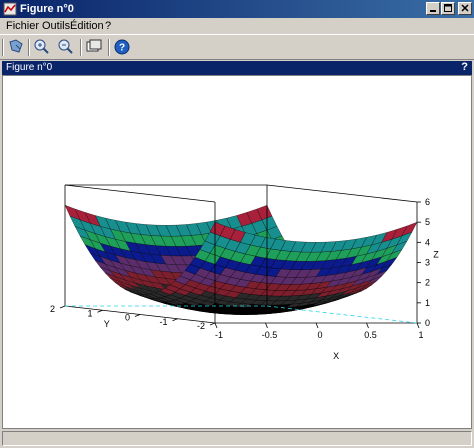 This screenshot has width=474, height=448. What do you see at coordinates (219, 335) in the screenshot?
I see `x-tick-label: -1` at bounding box center [219, 335].